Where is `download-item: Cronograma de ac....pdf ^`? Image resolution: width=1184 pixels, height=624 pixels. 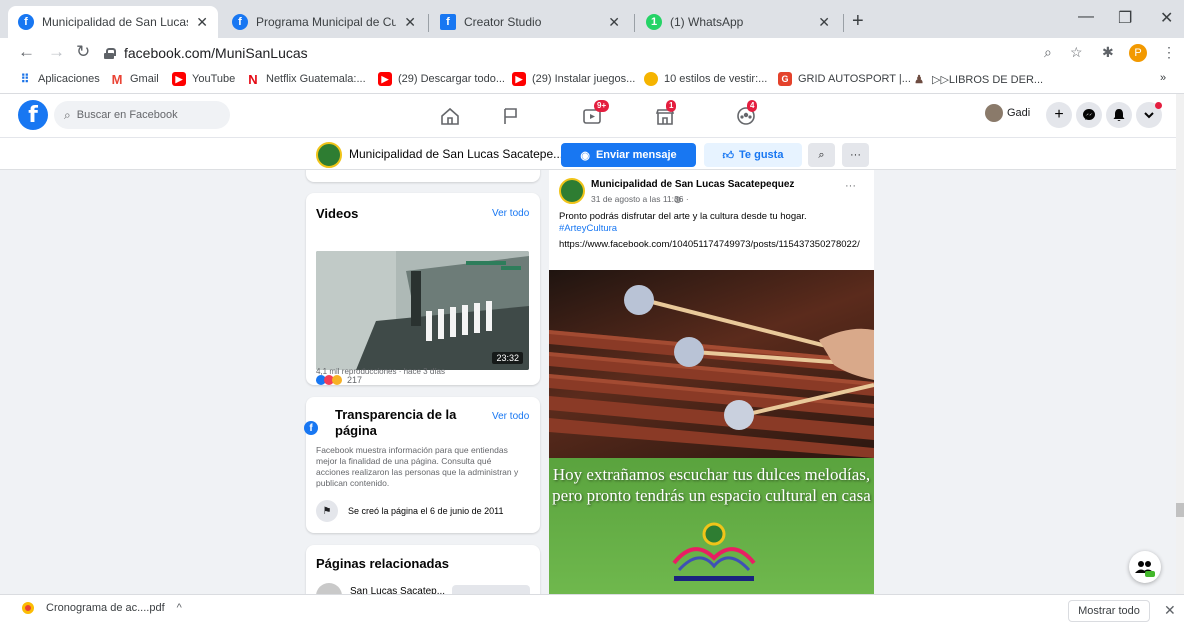
download-item: Cronograma de ac....pdf ^ is located at coordinates (102, 608).